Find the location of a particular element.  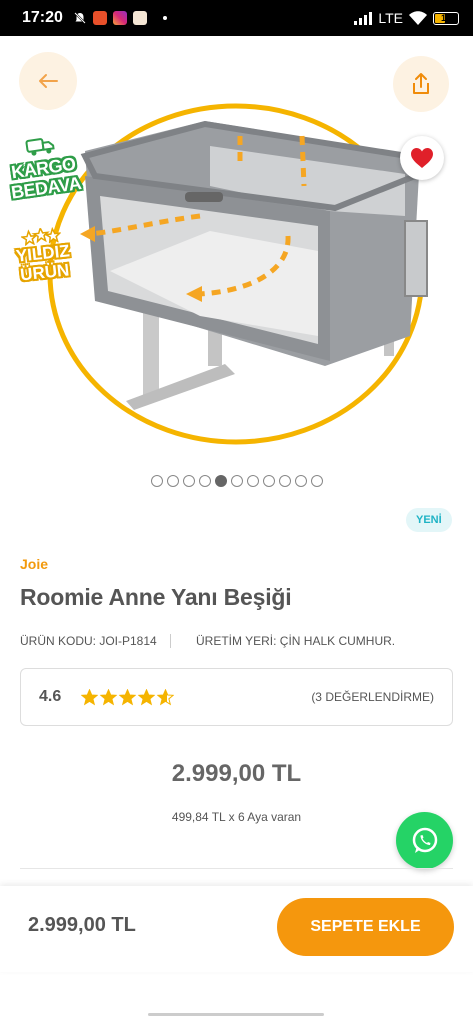

favorite-button is located at coordinates (422, 158).